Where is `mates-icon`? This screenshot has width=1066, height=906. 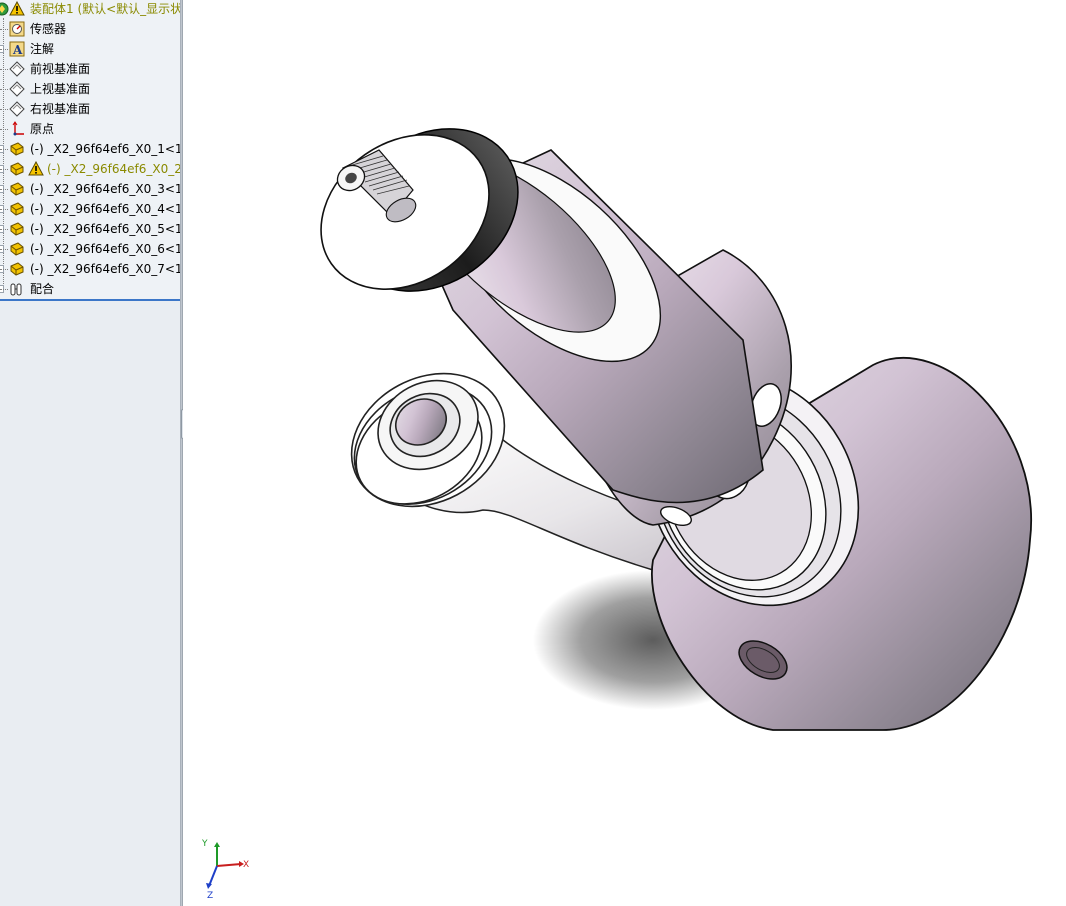 mates-icon is located at coordinates (16, 289).